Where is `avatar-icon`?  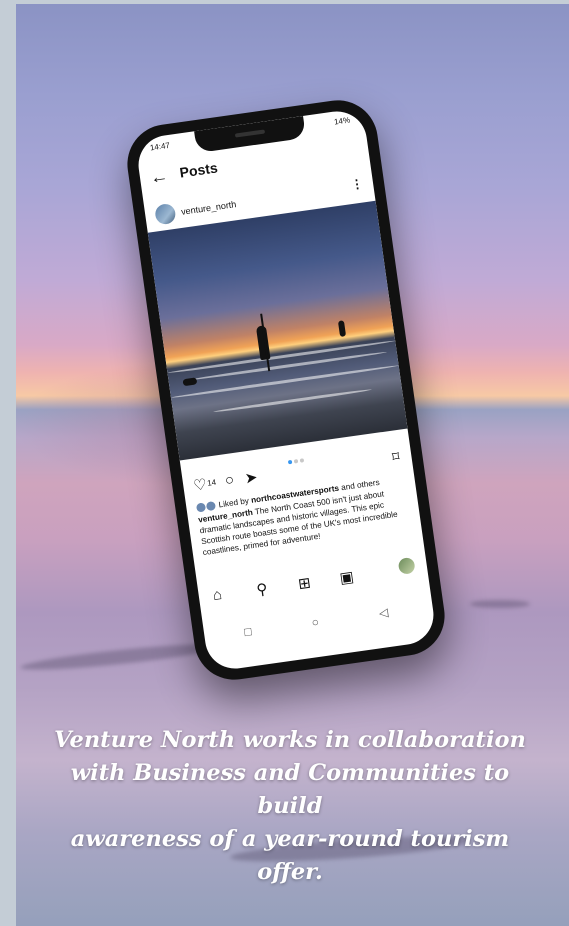
avatar-icon is located at coordinates (406, 565).